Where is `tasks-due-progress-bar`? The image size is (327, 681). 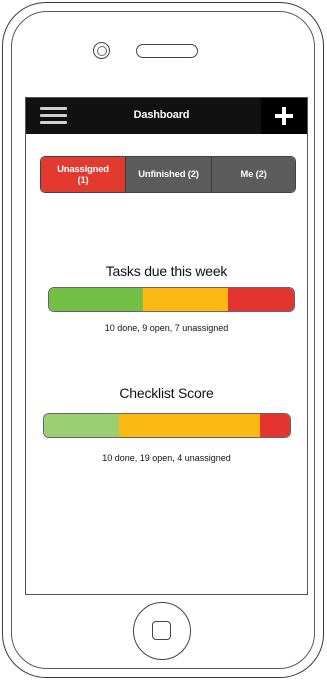
tasks-due-progress-bar is located at coordinates (171, 299).